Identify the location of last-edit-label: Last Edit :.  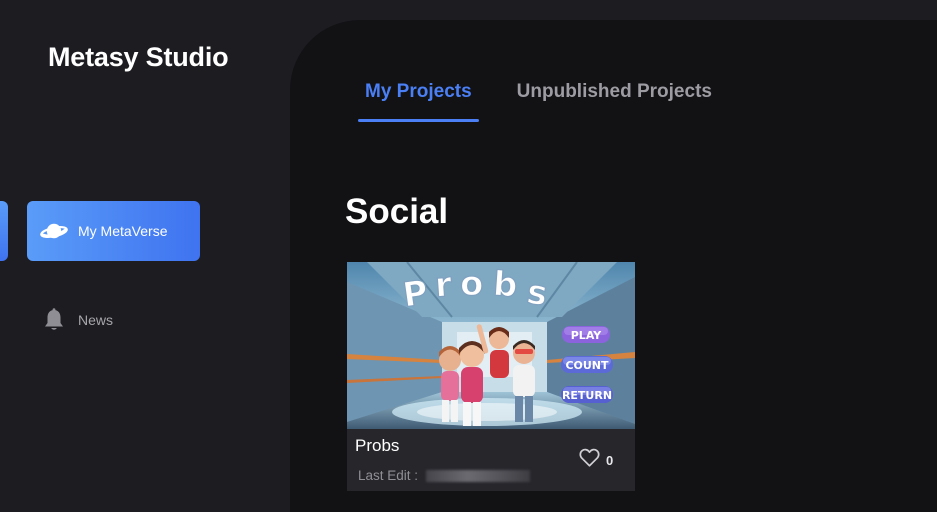
(390, 475).